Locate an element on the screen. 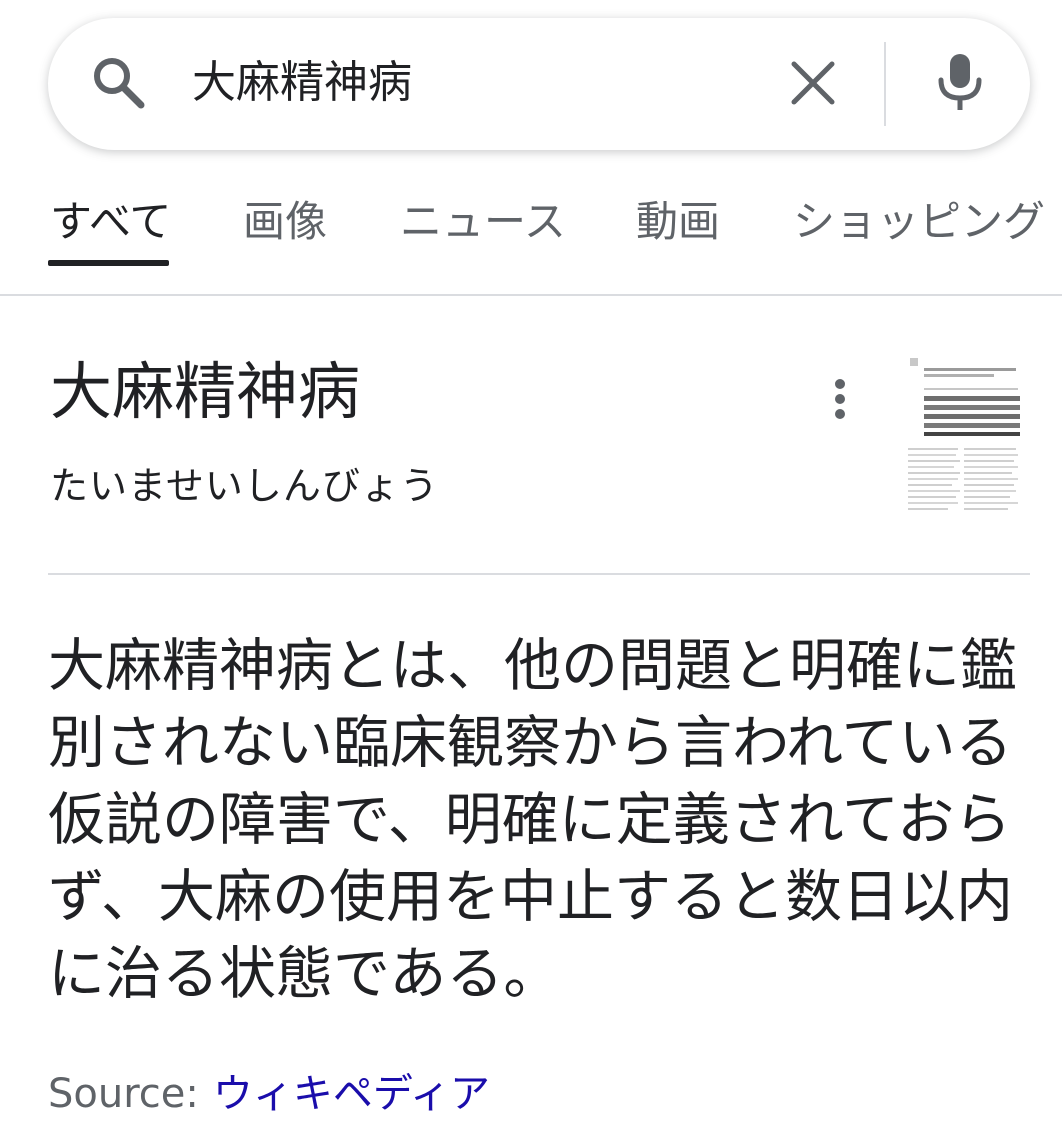  more-vert-icon is located at coordinates (840, 399).